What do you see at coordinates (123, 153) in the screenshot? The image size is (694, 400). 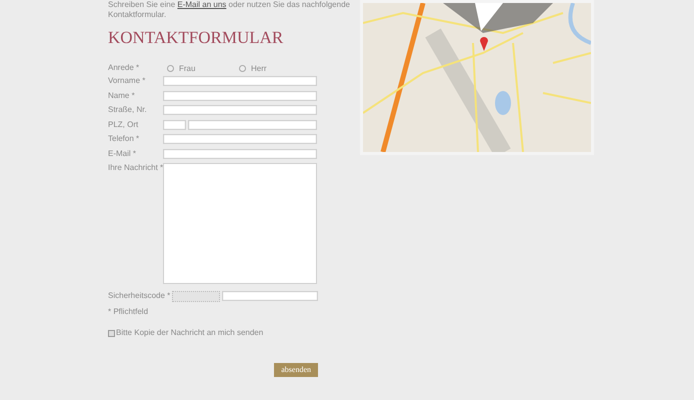 I see `field-label: E-Mail *` at bounding box center [123, 153].